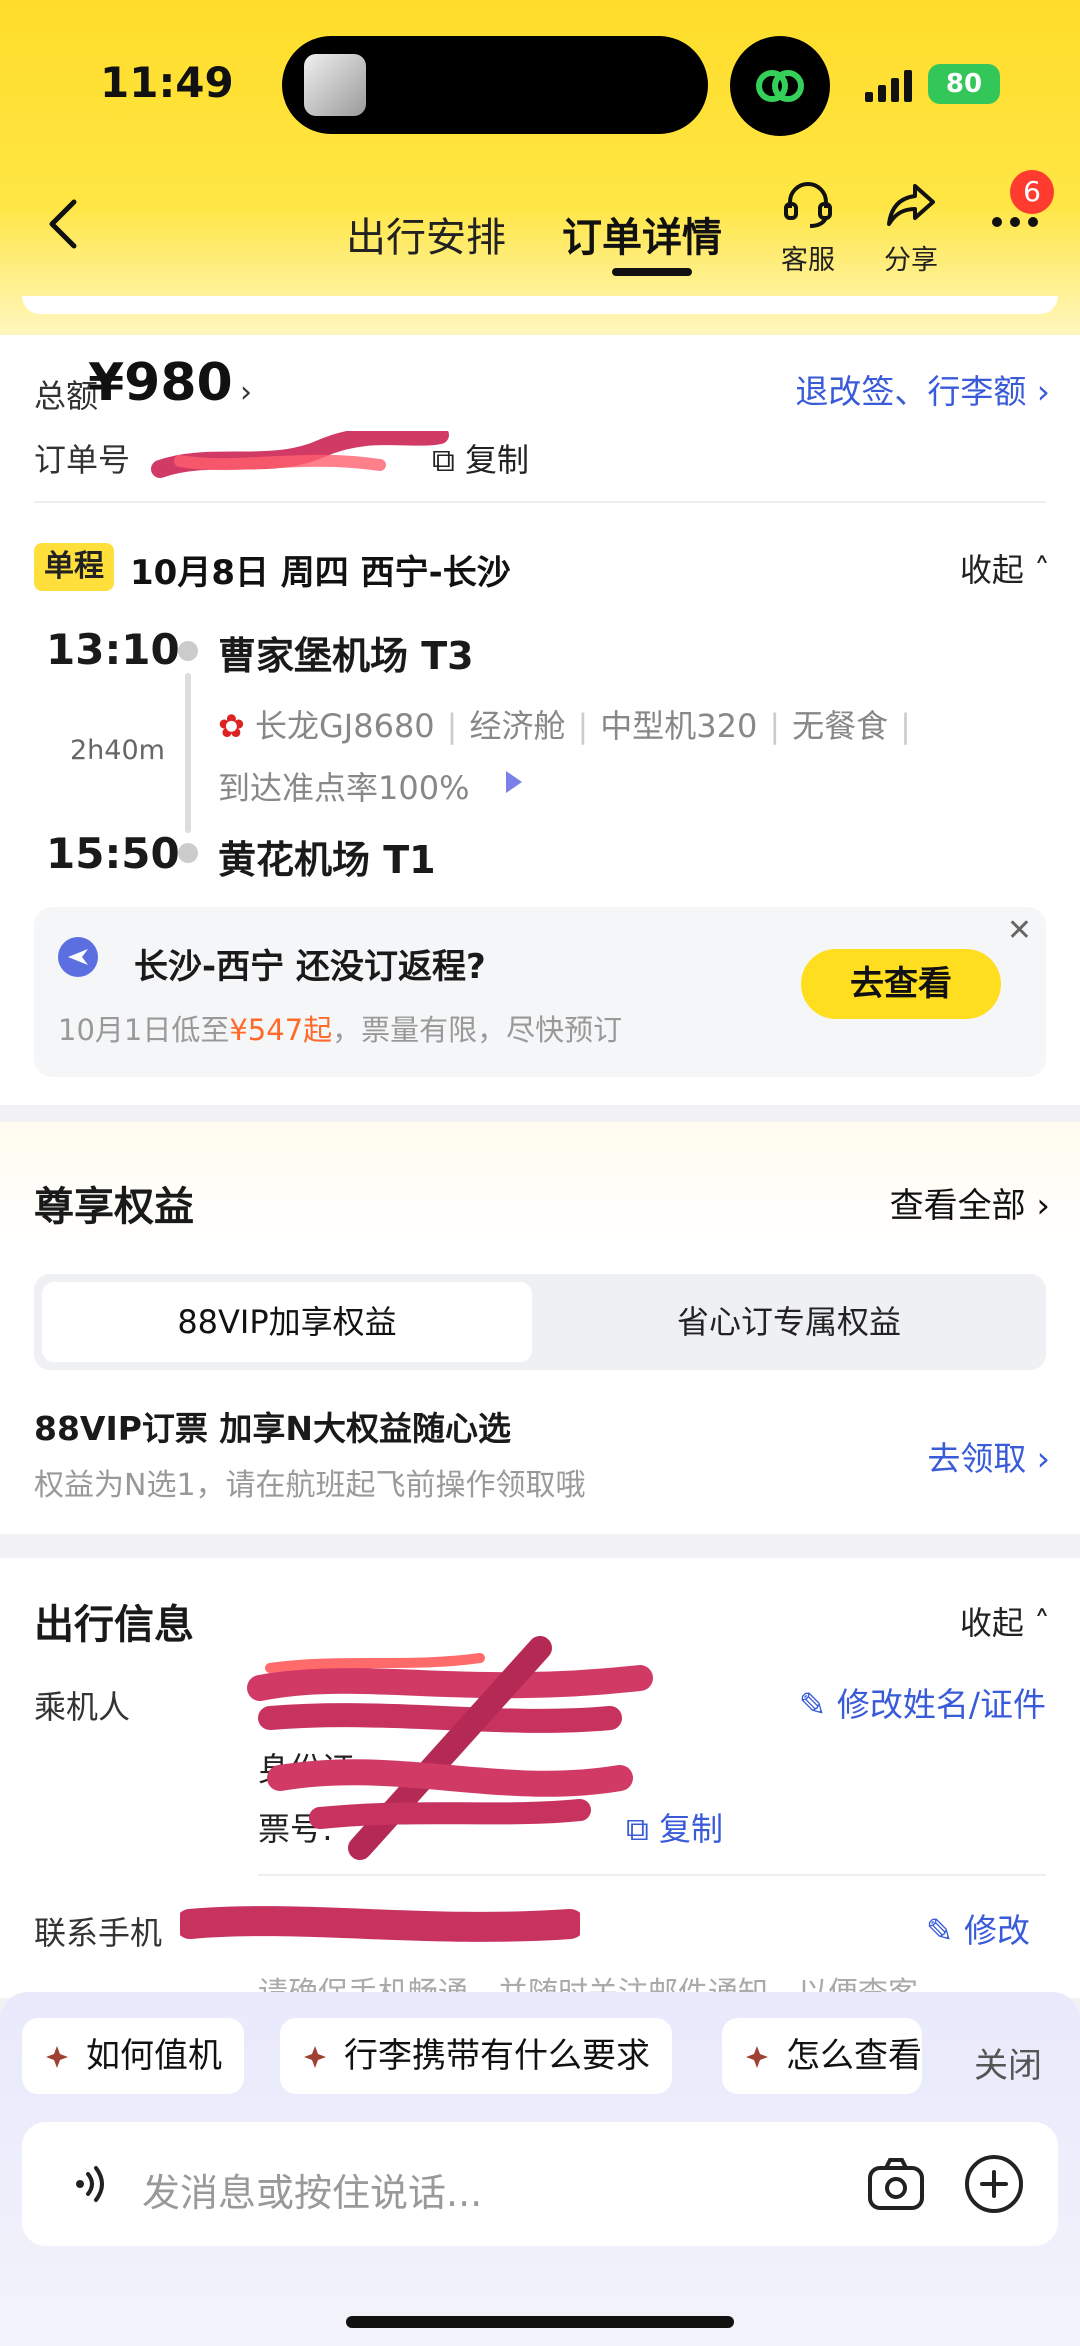 The height and width of the screenshot is (2346, 1080). What do you see at coordinates (113, 649) in the screenshot?
I see `departure-time: 13:10` at bounding box center [113, 649].